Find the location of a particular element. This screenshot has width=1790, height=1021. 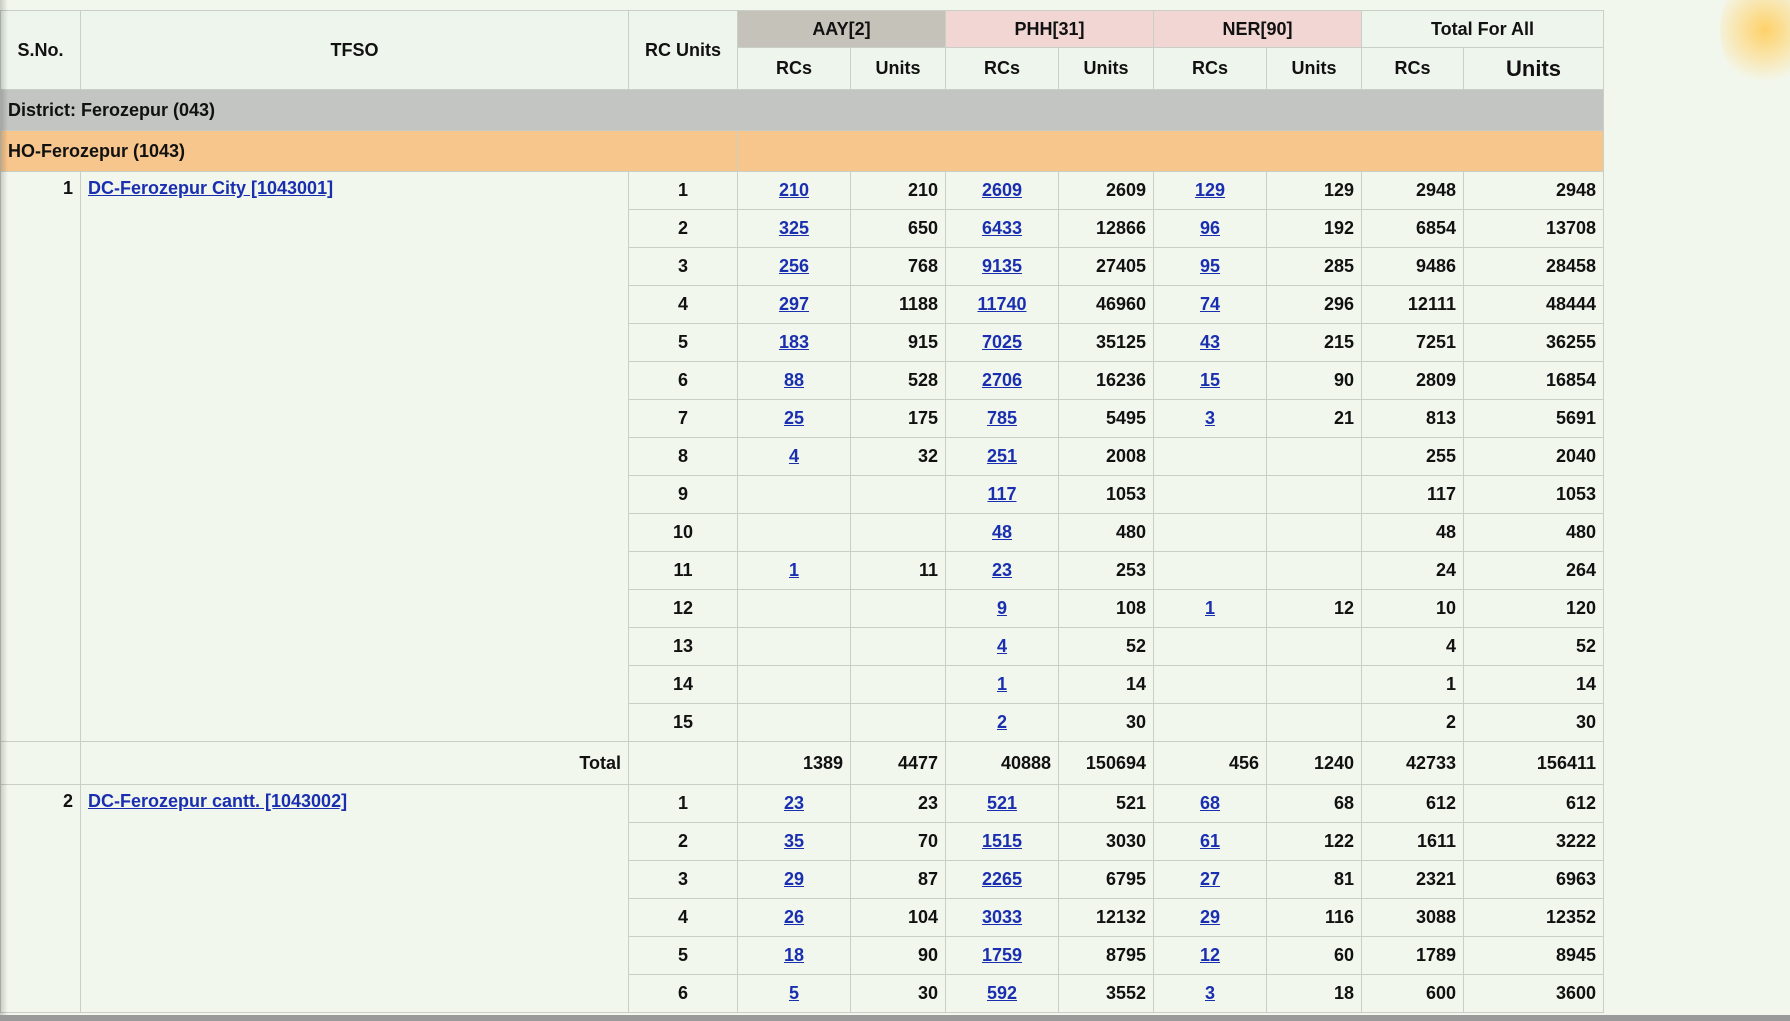

aay-rcs-cell-link: 5 is located at coordinates (794, 993).